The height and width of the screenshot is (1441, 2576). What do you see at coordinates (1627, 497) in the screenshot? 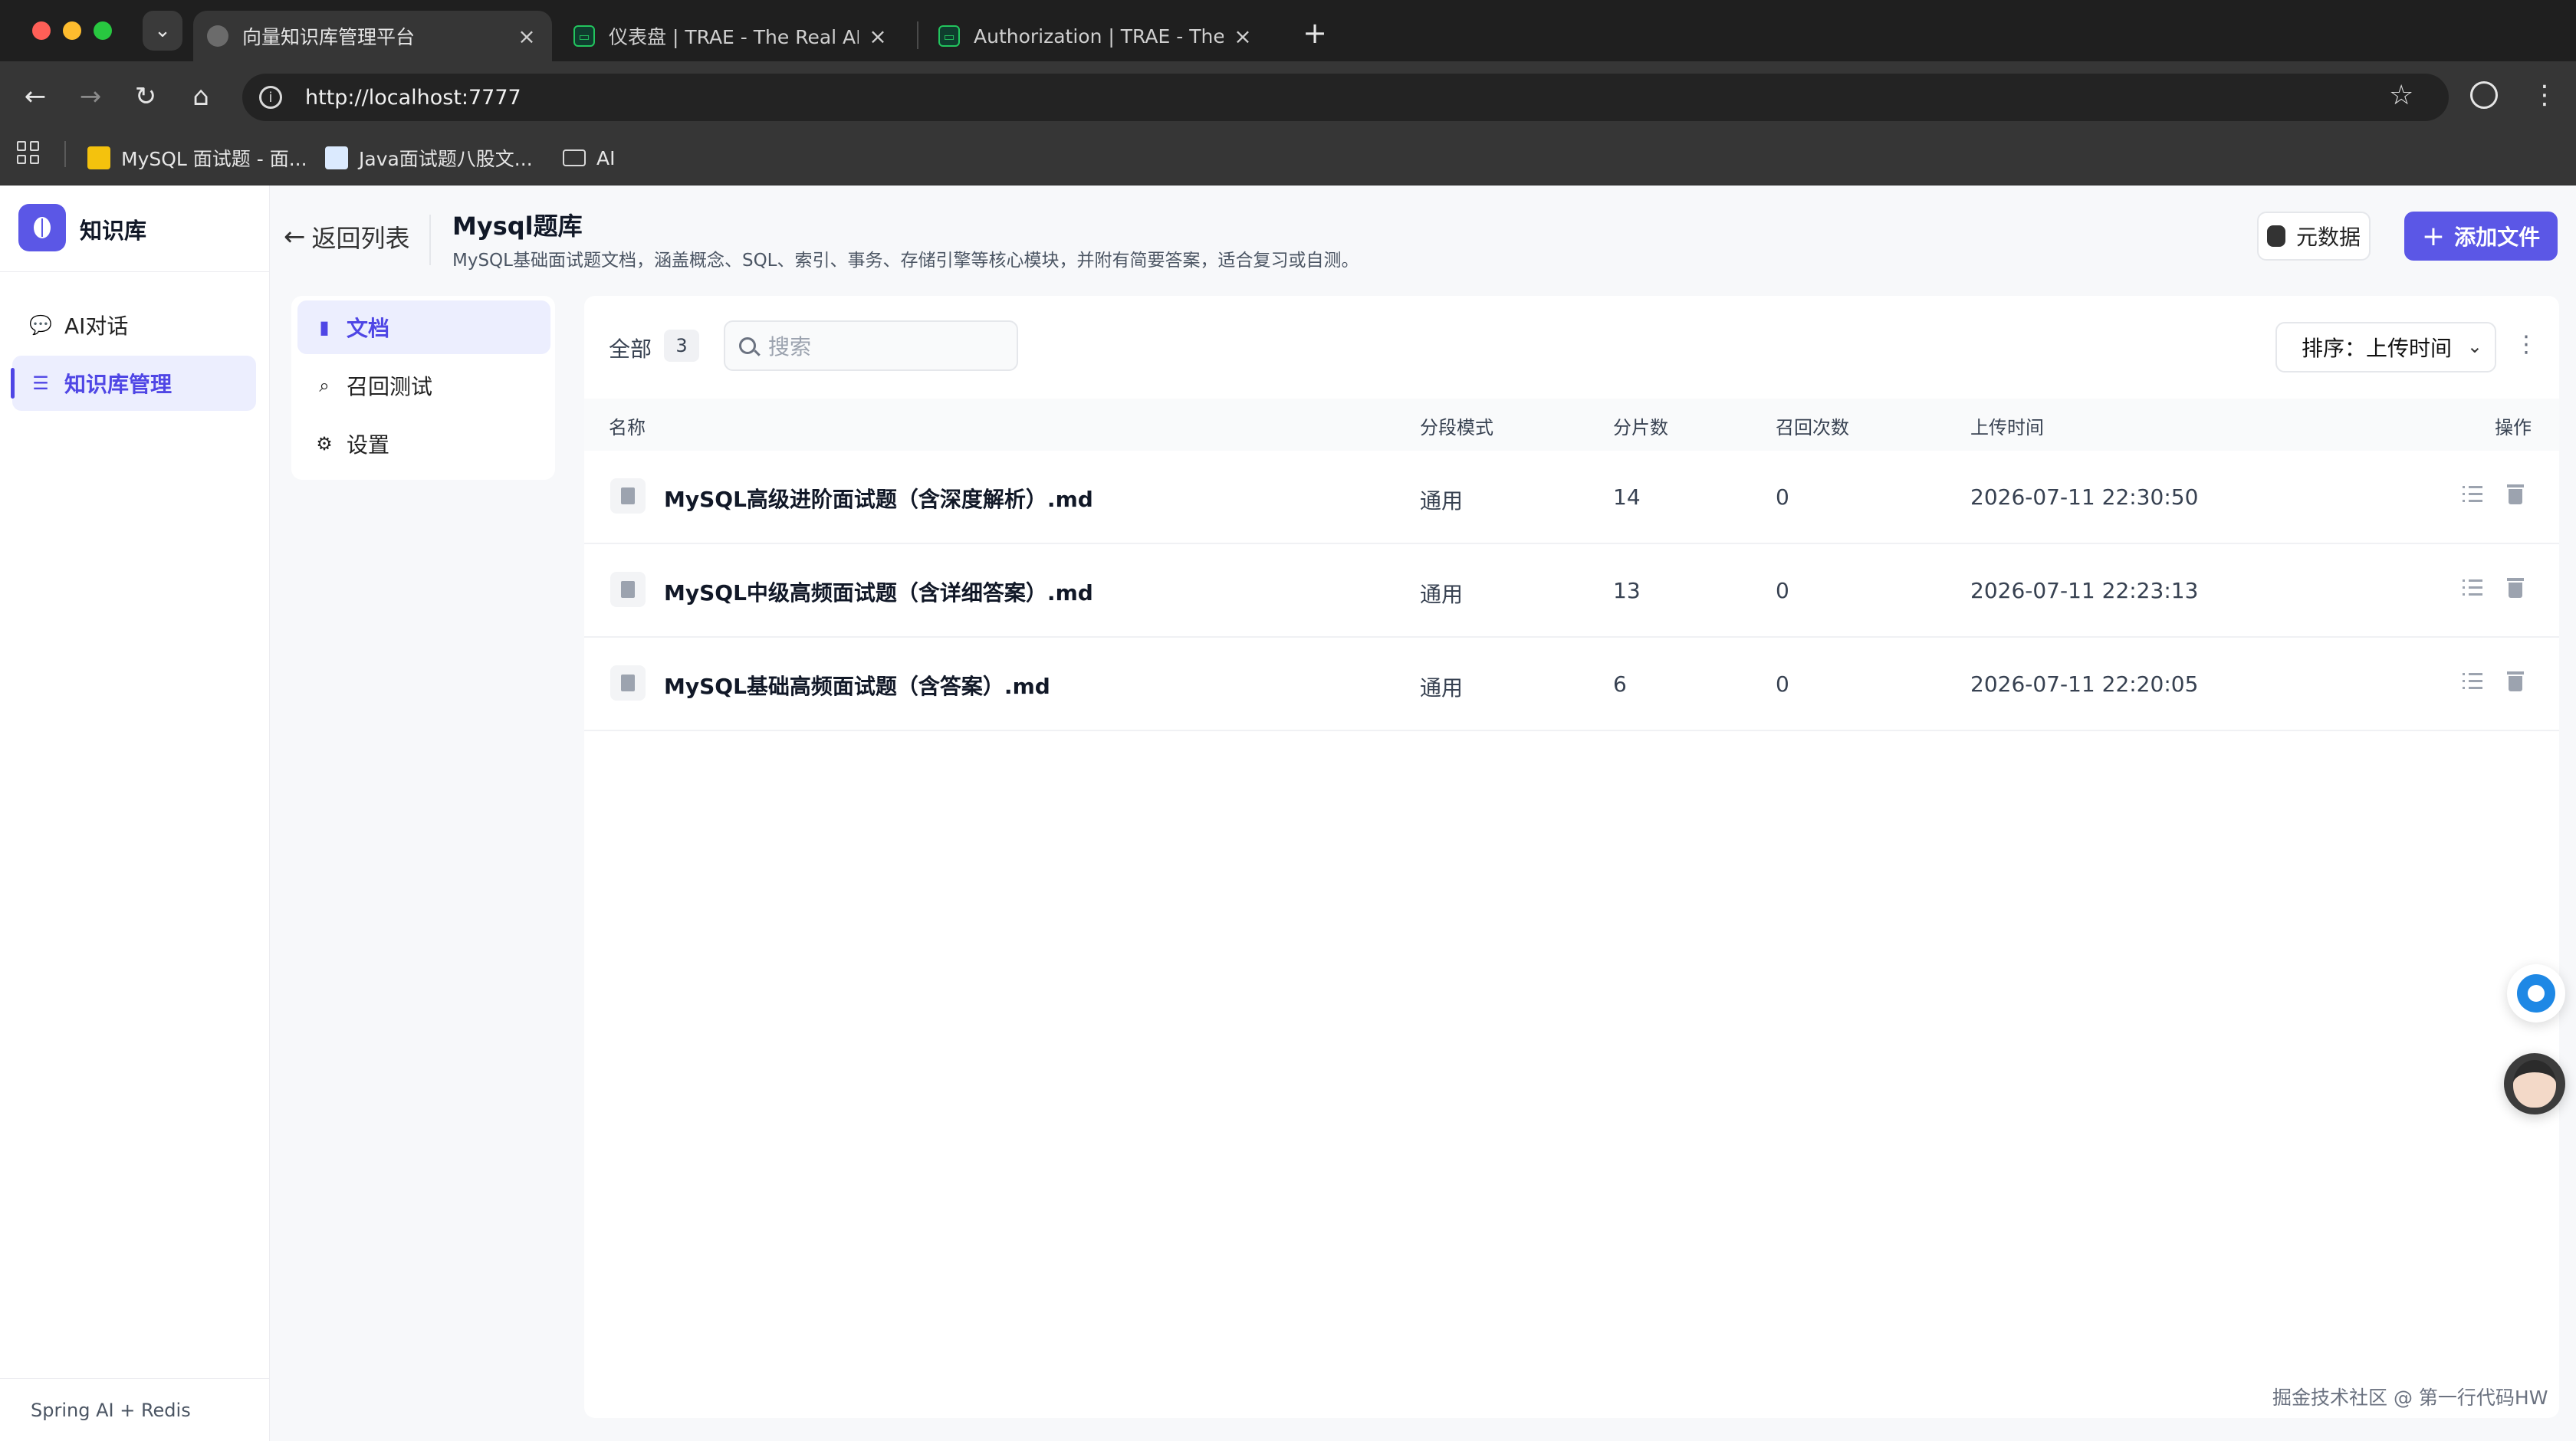
I see `chunk-count: 14` at bounding box center [1627, 497].